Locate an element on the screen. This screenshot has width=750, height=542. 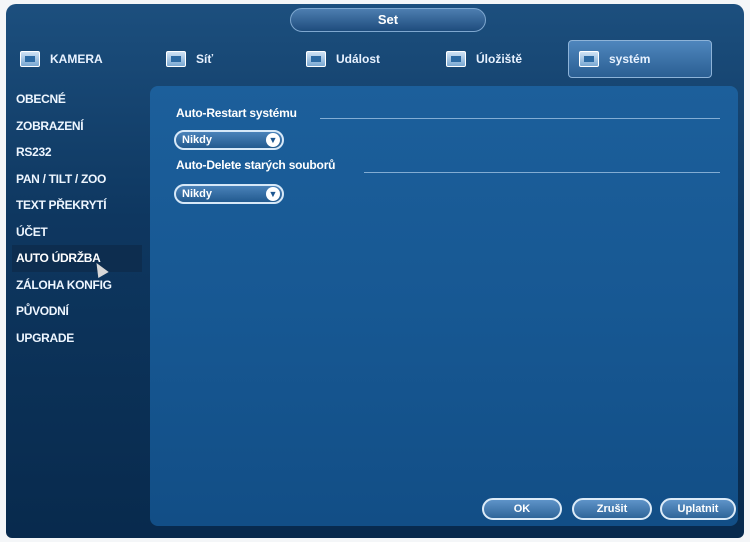
tab-storage: Úložiště is located at coordinates (501, 59).